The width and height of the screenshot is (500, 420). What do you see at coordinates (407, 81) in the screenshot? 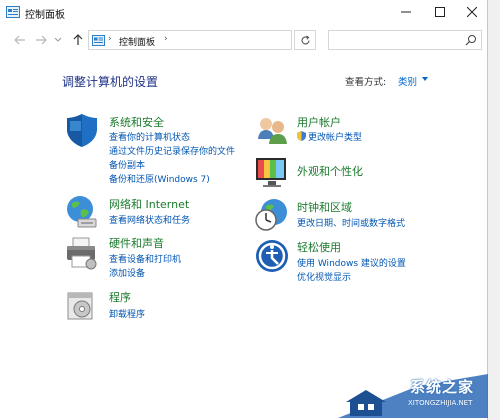
I see `view-by-dropdown: 类别` at bounding box center [407, 81].